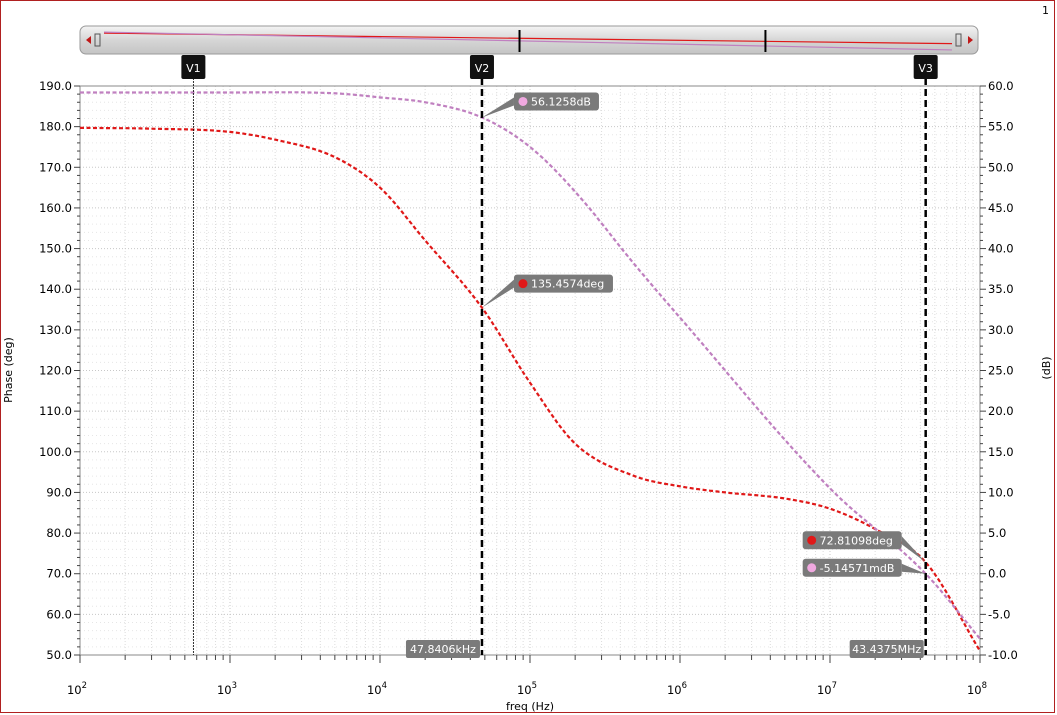 The width and height of the screenshot is (1057, 715). Describe the element at coordinates (857, 568) in the screenshot. I see `point-marker-label: -5.14571mdB` at that location.